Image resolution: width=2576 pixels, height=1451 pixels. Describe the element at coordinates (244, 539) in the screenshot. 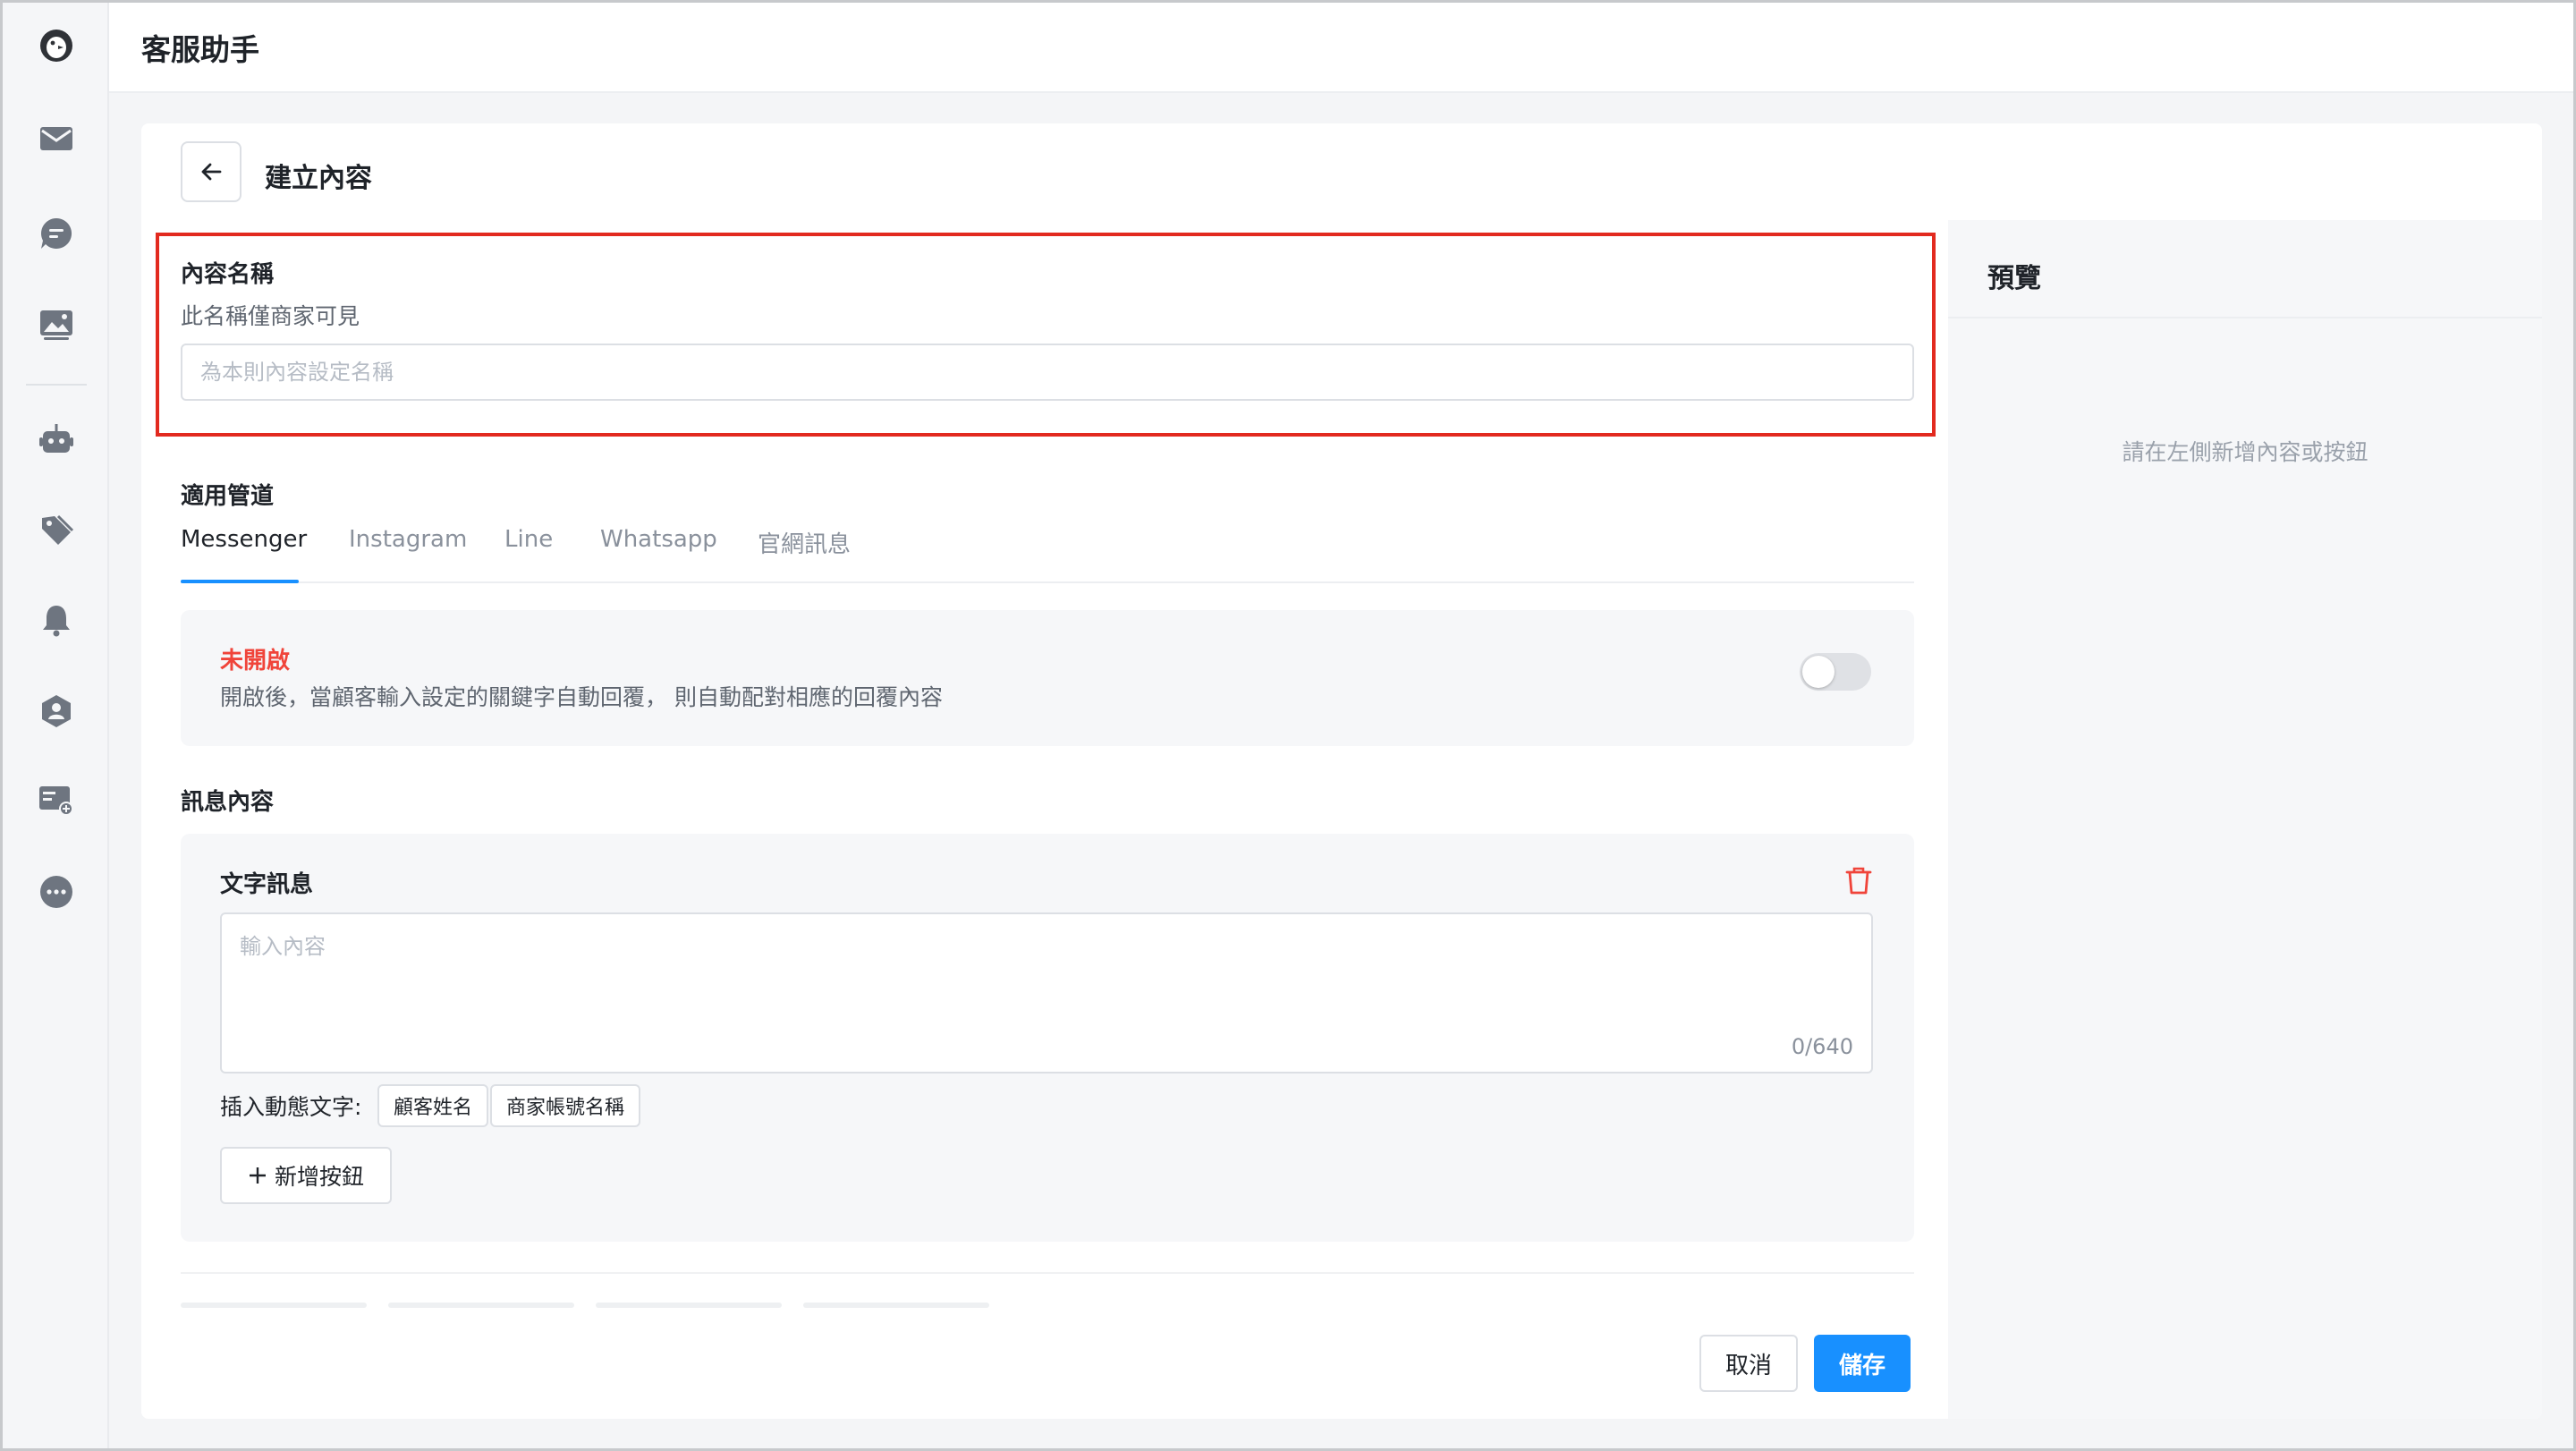

I see `tab-messenger: Messenger` at that location.